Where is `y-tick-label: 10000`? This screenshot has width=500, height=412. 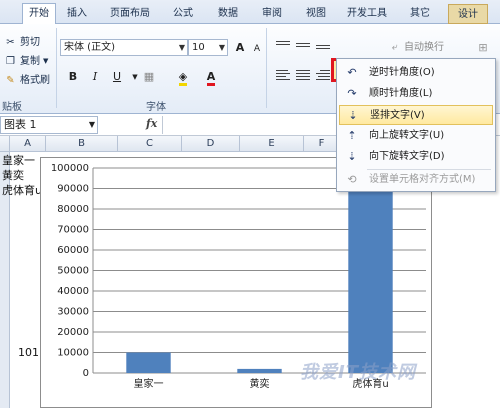
y-tick-label: 10000 is located at coordinates (73, 353).